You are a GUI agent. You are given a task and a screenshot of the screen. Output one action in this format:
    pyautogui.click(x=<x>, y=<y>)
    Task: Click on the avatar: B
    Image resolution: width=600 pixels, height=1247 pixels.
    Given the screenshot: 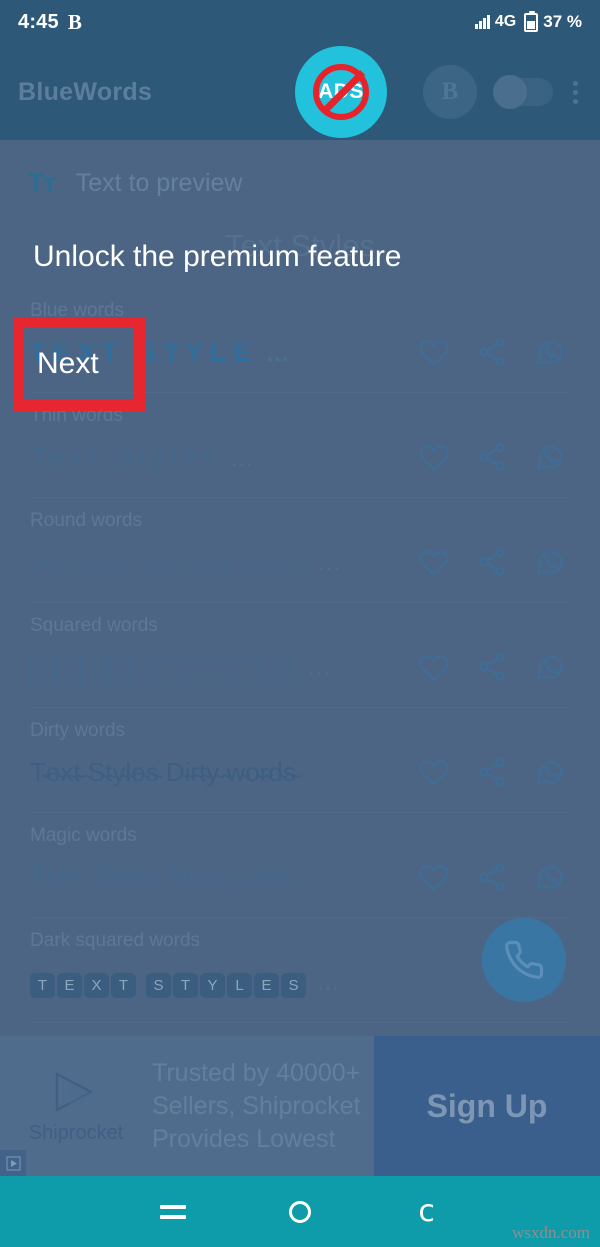 What is the action you would take?
    pyautogui.click(x=450, y=92)
    